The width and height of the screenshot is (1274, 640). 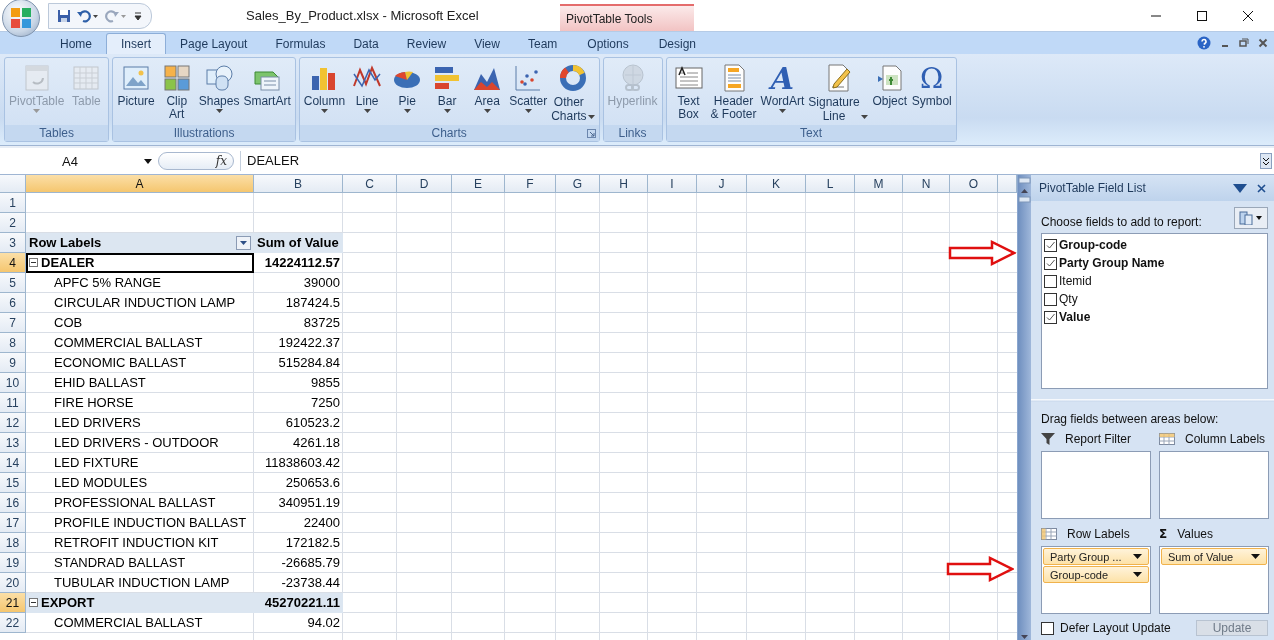 What do you see at coordinates (13, 363) in the screenshot?
I see `row-header: 9` at bounding box center [13, 363].